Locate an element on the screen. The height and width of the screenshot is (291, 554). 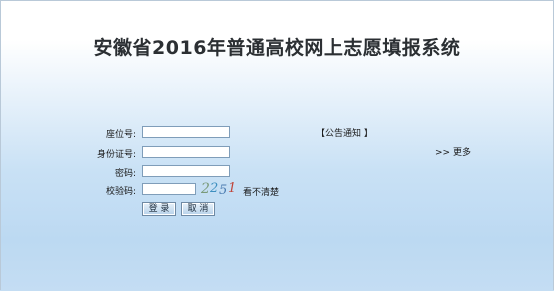
notice-title: 公告通知 is located at coordinates (343, 134).